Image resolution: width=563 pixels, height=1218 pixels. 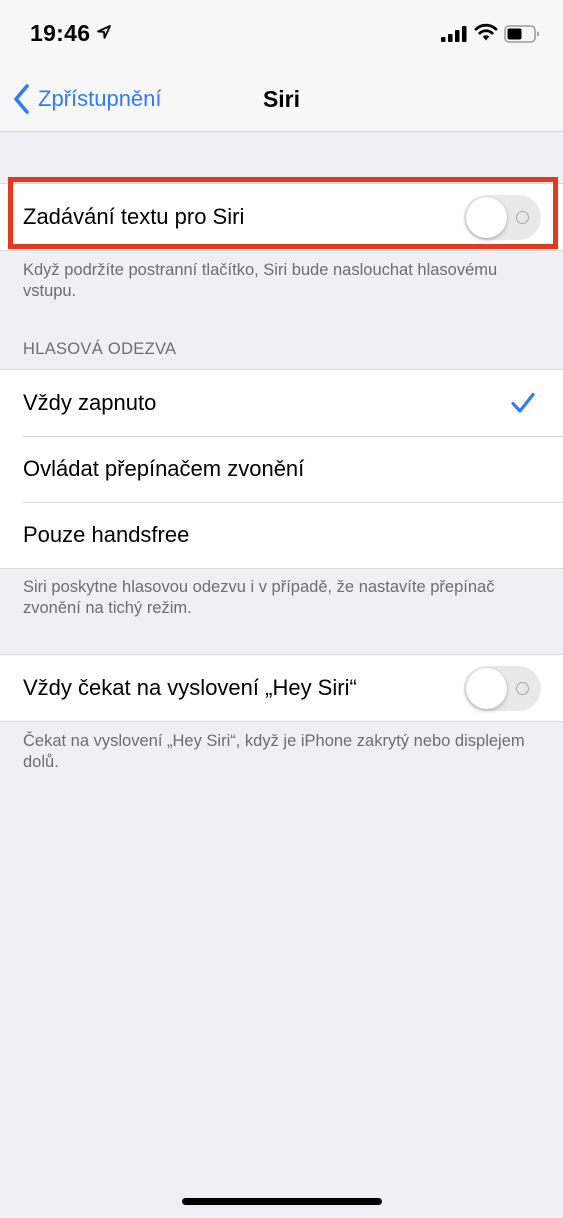 I want to click on hey-siri-group: Vždy čekat na vyslovení „Hey Siri“, so click(x=281, y=688).